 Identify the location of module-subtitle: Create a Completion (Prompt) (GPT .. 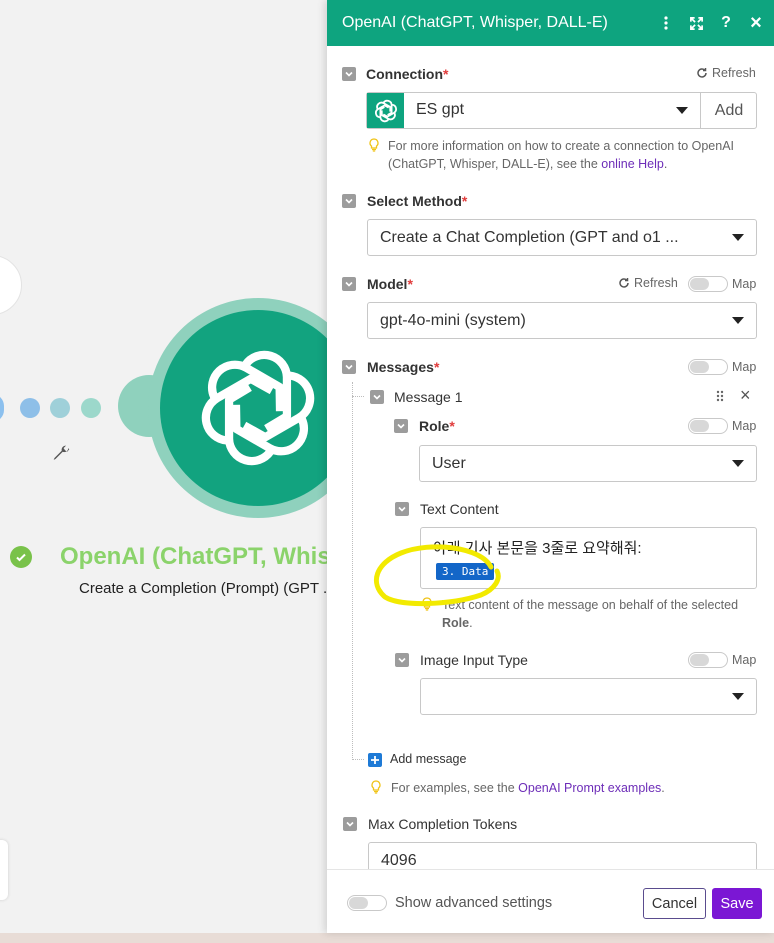
(203, 588).